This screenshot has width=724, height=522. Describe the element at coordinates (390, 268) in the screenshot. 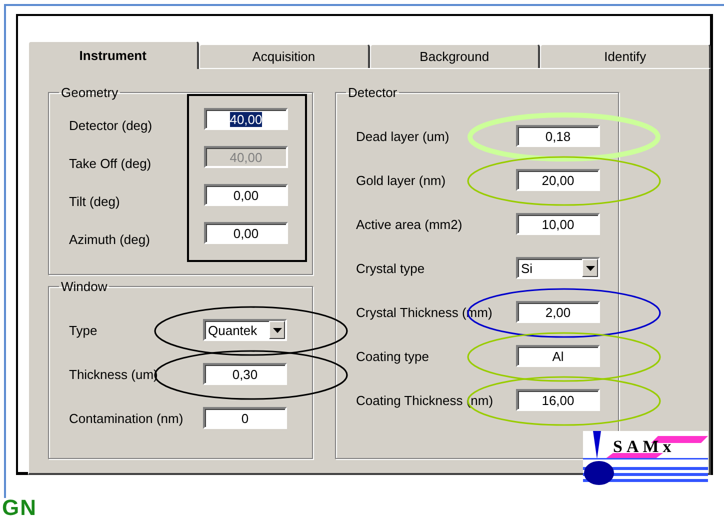

I see `field-label: Crystal type` at that location.